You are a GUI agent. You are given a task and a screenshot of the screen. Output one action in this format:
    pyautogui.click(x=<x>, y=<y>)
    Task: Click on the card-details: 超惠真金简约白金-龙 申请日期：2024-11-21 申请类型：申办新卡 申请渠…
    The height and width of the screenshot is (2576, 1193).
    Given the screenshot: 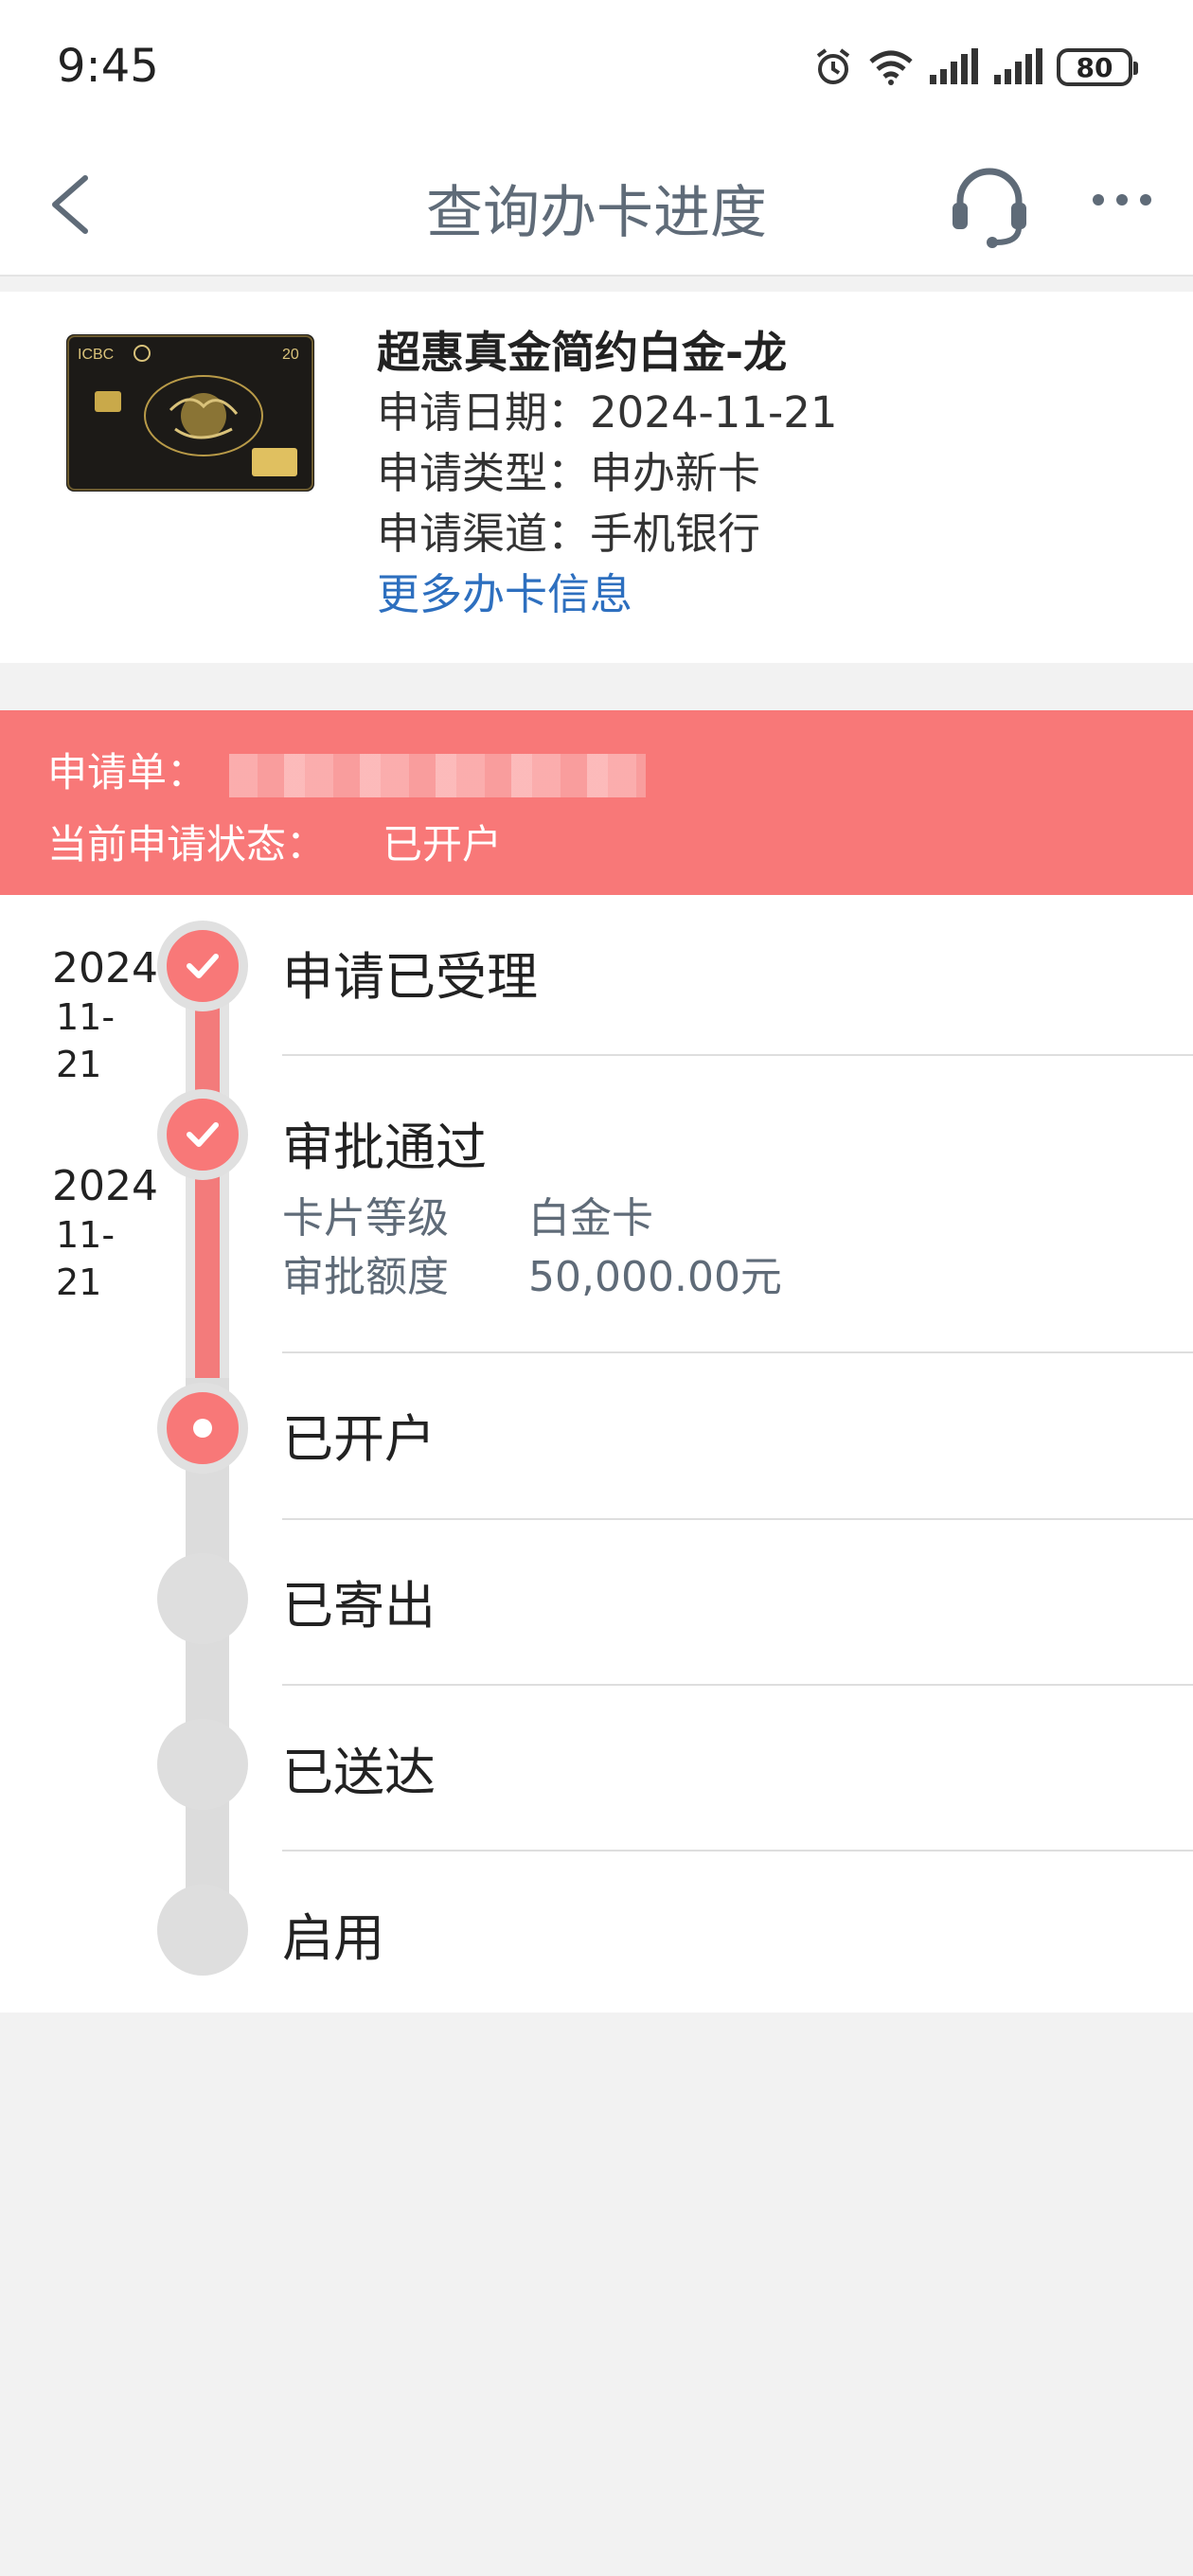 What is the action you would take?
    pyautogui.click(x=607, y=473)
    